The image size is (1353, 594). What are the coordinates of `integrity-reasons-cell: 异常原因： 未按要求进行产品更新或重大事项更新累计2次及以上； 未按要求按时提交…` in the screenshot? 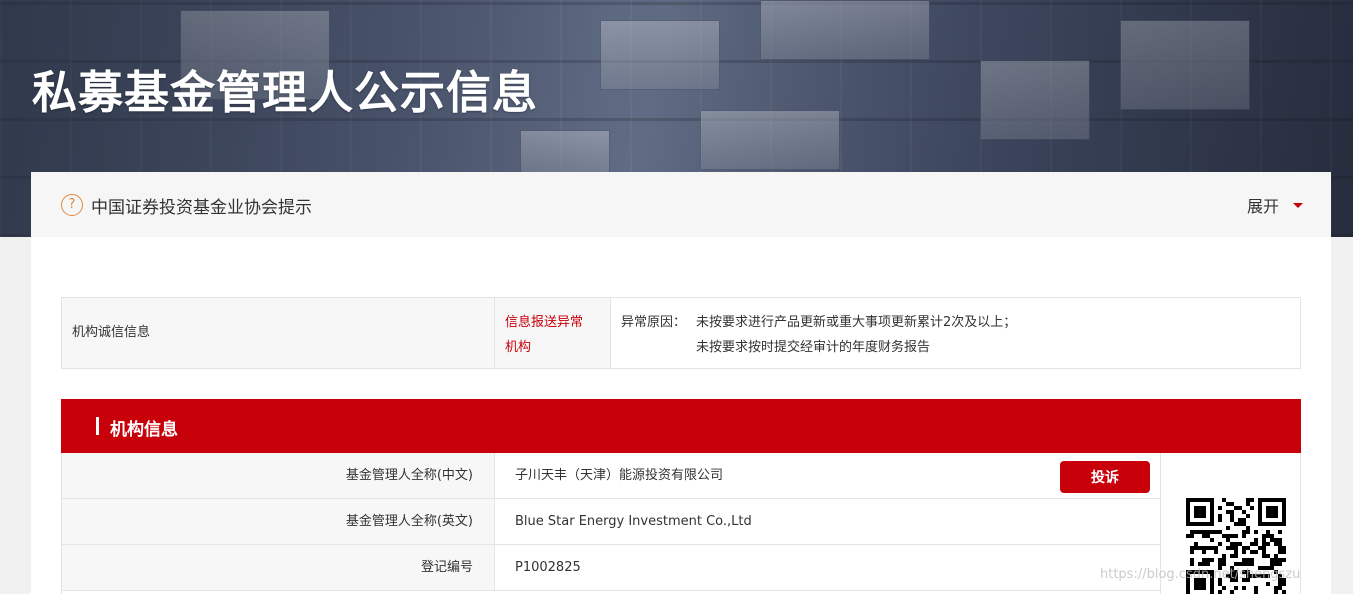 It's located at (956, 333).